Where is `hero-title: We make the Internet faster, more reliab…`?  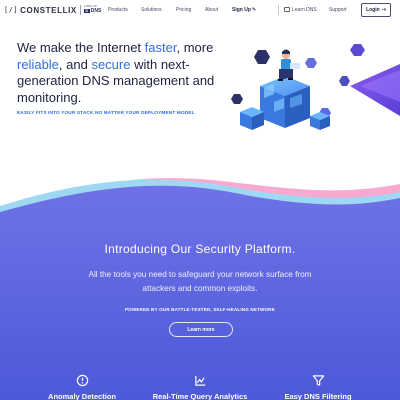
hero-title: We make the Internet faster, more reliab… is located at coordinates (132, 73).